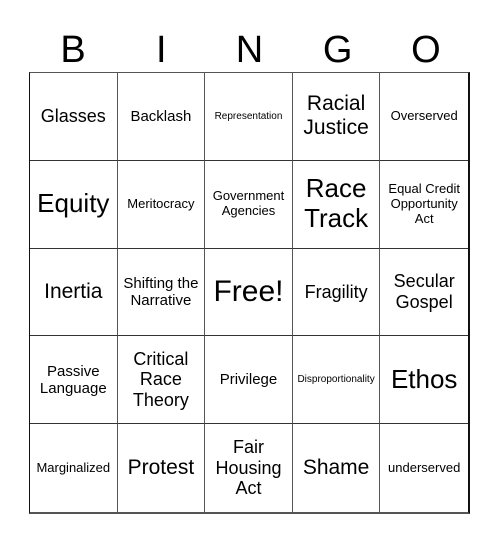  I want to click on bingo-cell: Fair Housing Act, so click(249, 468).